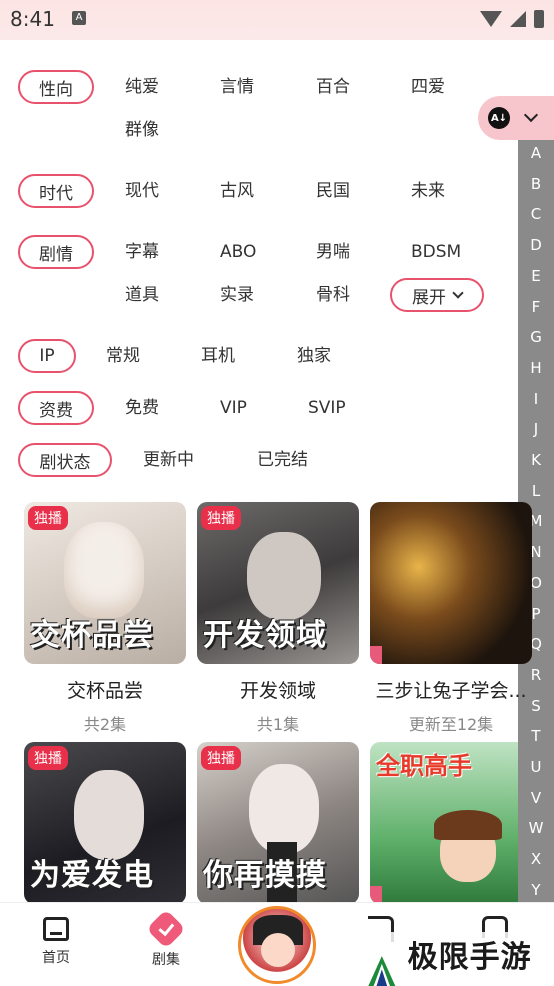 The height and width of the screenshot is (986, 554). What do you see at coordinates (536, 276) in the screenshot?
I see `alphabet-letter: E` at bounding box center [536, 276].